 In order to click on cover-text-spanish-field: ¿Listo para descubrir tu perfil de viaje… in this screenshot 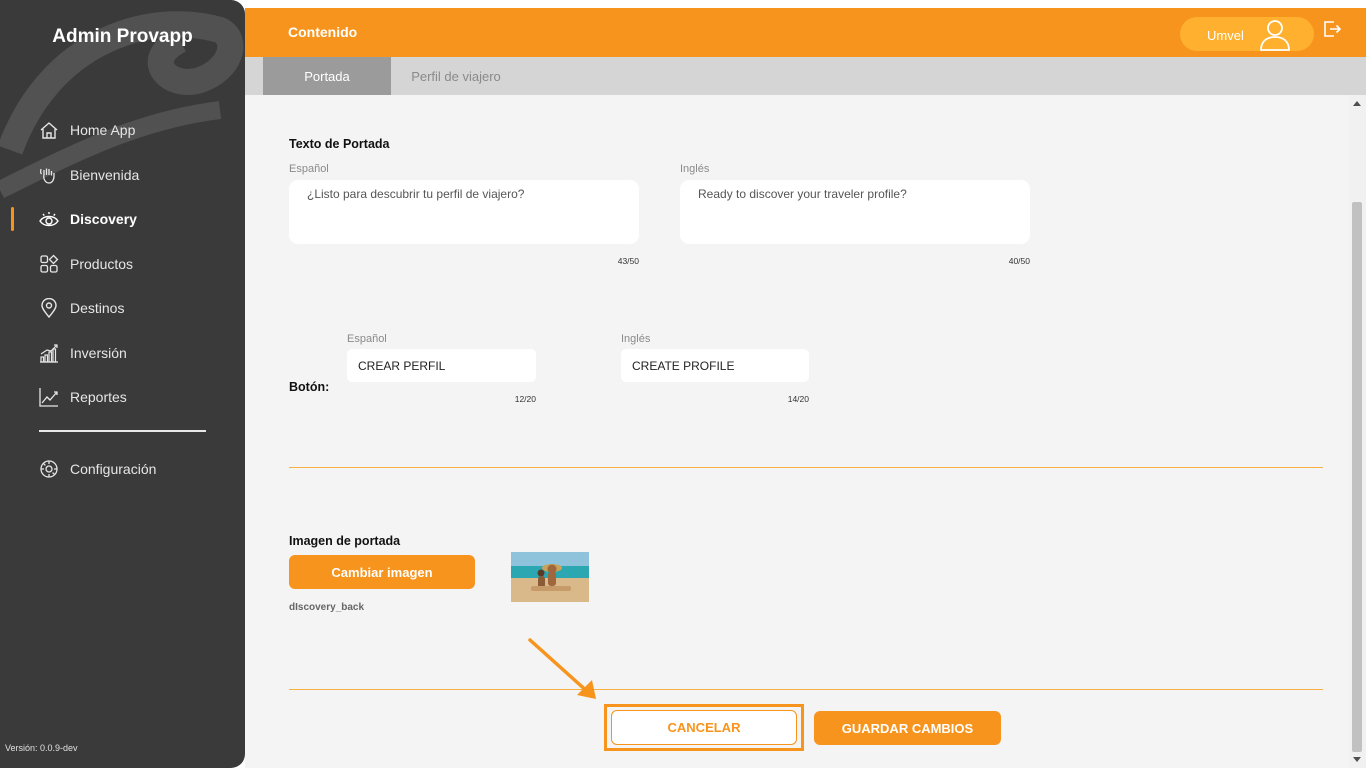, I will do `click(464, 212)`.